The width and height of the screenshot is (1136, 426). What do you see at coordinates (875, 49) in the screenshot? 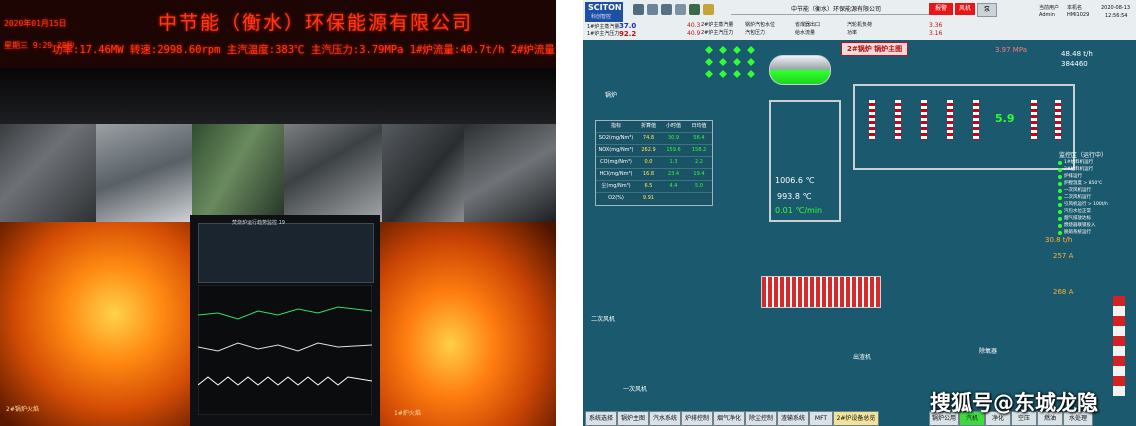
I see `boiler-title: 2#锅炉 锅炉主图` at bounding box center [875, 49].